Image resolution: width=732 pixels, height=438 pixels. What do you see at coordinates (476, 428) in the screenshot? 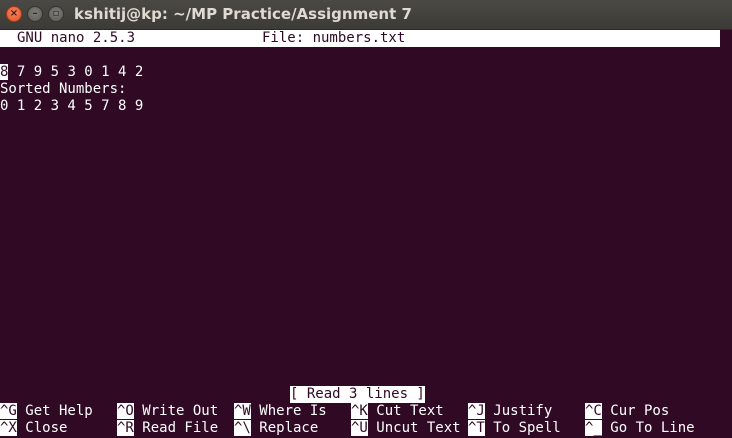
I see `shortcut-key: ^T` at bounding box center [476, 428].